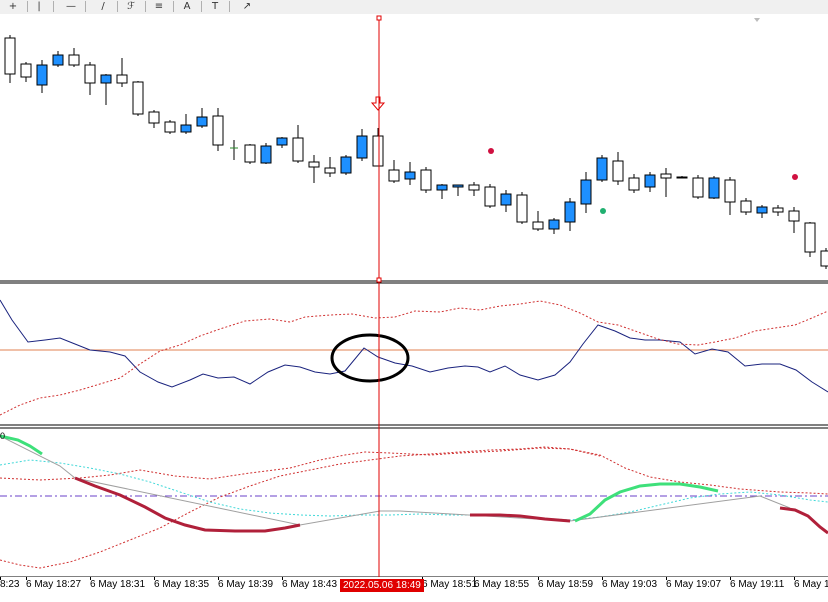  Describe the element at coordinates (54, 584) in the screenshot. I see `time-axis-label: 6 May 18:27` at that location.